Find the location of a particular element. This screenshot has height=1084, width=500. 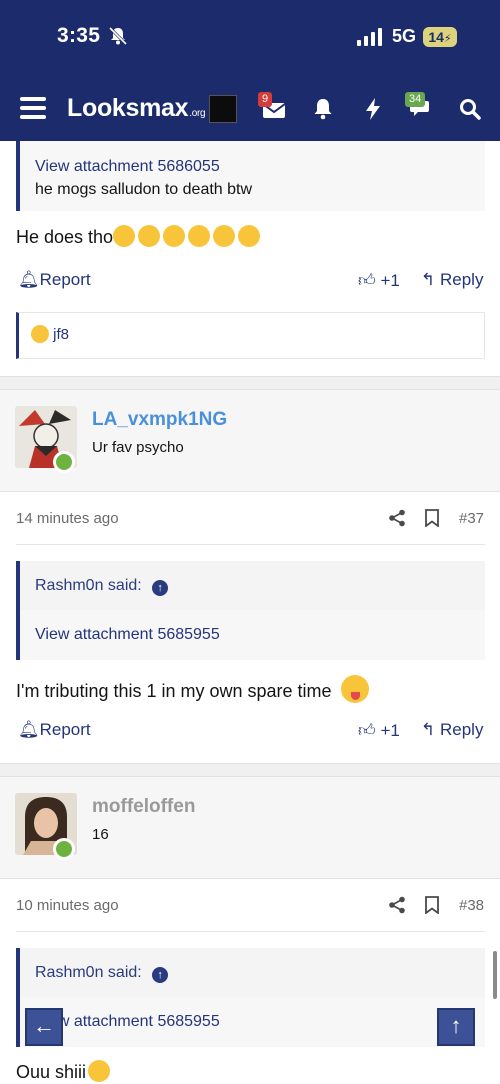

reactions-bar: jf8 is located at coordinates (250, 335).